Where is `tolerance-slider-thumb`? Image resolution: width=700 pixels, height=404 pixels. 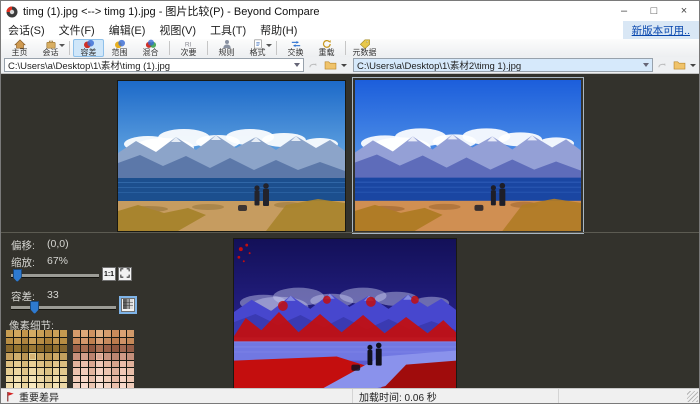
tolerance-slider-thumb is located at coordinates (35, 307).